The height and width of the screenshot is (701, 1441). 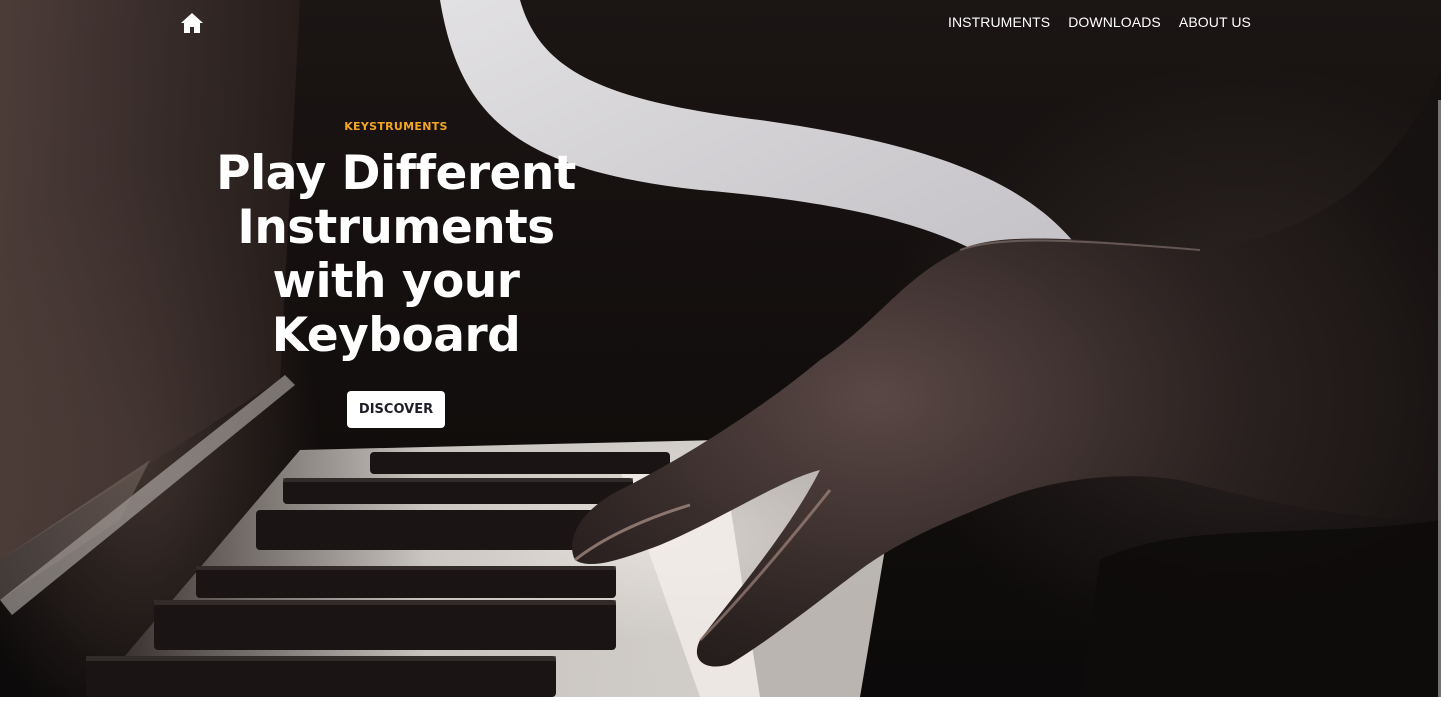 What do you see at coordinates (396, 409) in the screenshot?
I see `discover-button: DISCOVER` at bounding box center [396, 409].